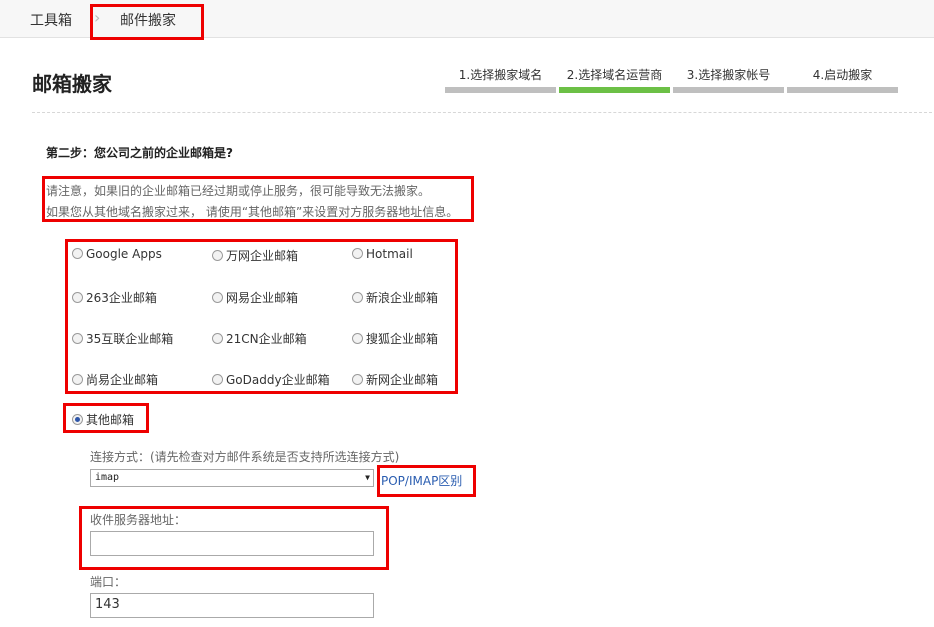 The height and width of the screenshot is (627, 934). Describe the element at coordinates (72, 84) in the screenshot. I see `page-title: 邮箱搬家` at that location.